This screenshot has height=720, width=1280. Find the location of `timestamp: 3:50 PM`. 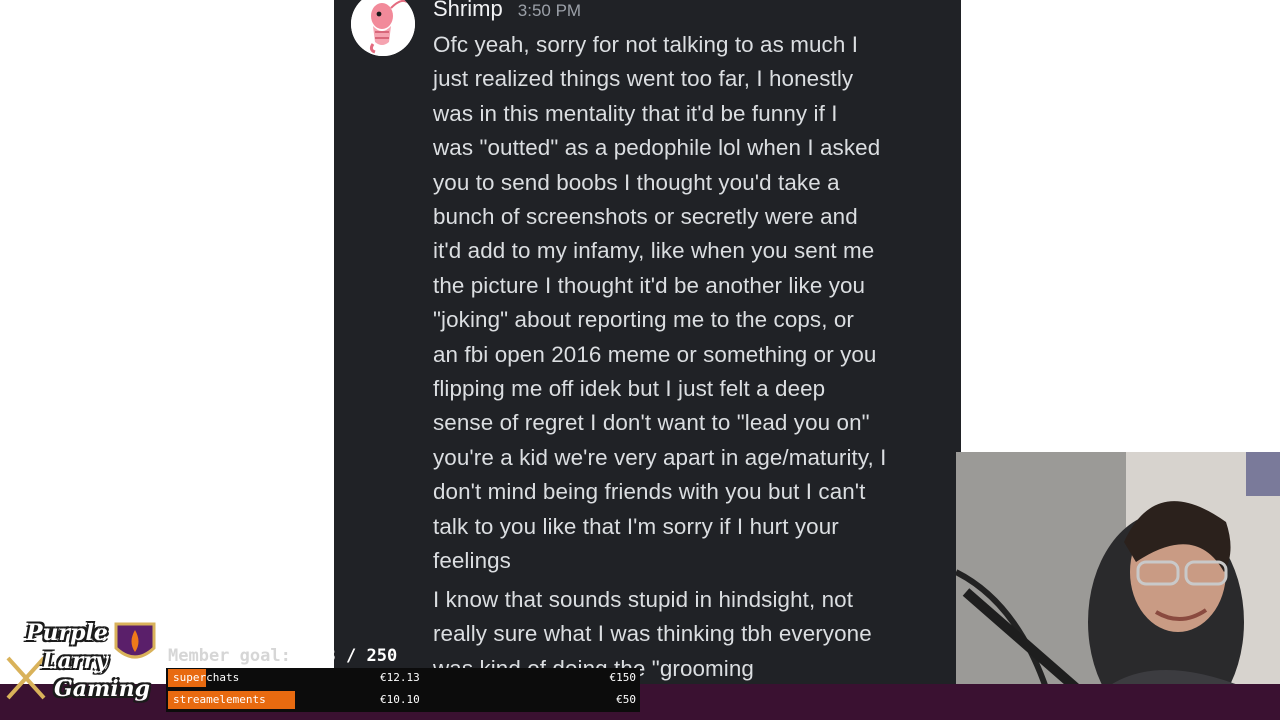

timestamp: 3:50 PM is located at coordinates (549, 10).